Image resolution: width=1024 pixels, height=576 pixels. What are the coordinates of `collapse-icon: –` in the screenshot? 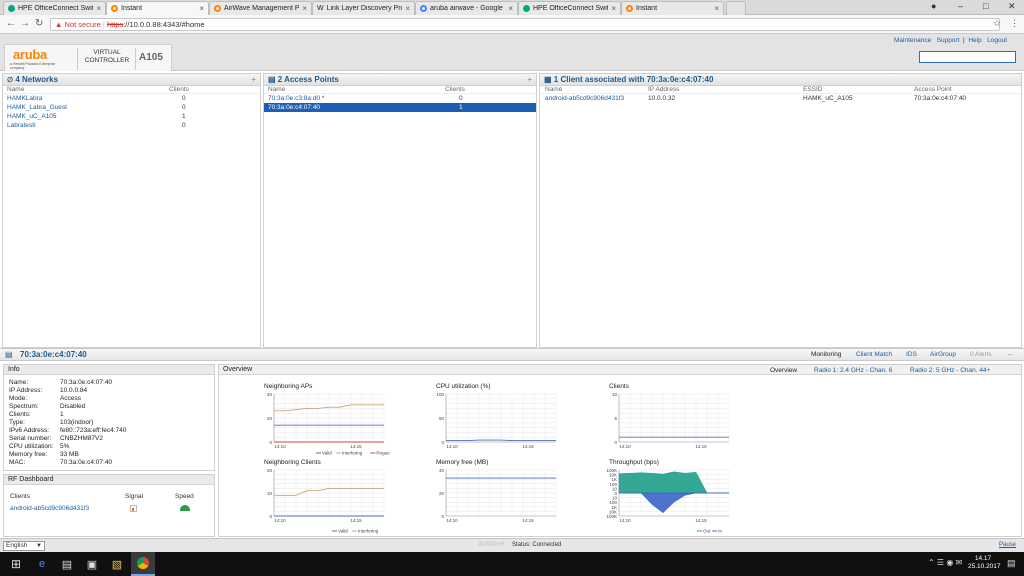 It's located at (1010, 354).